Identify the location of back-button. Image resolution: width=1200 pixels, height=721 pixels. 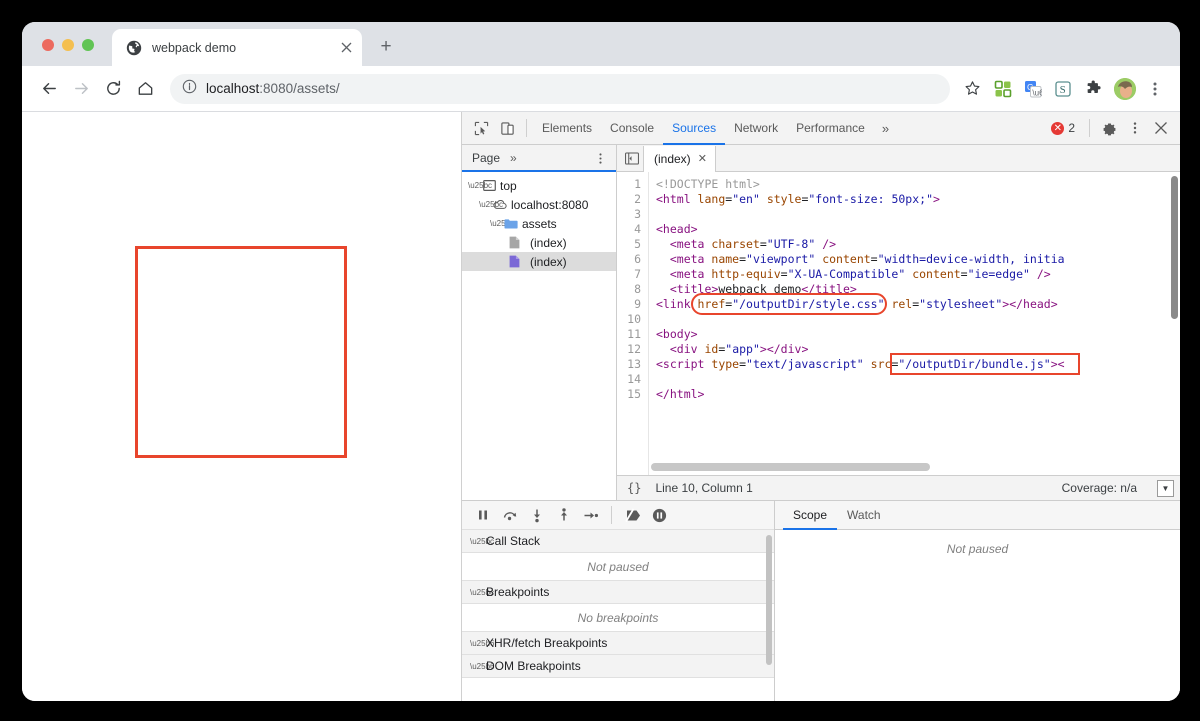
(49, 89).